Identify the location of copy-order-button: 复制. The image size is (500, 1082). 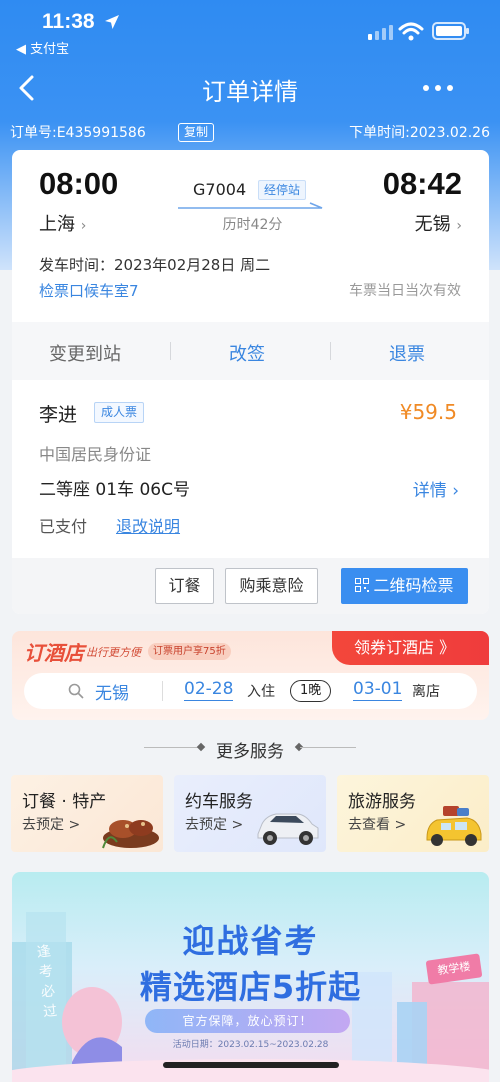
(196, 132).